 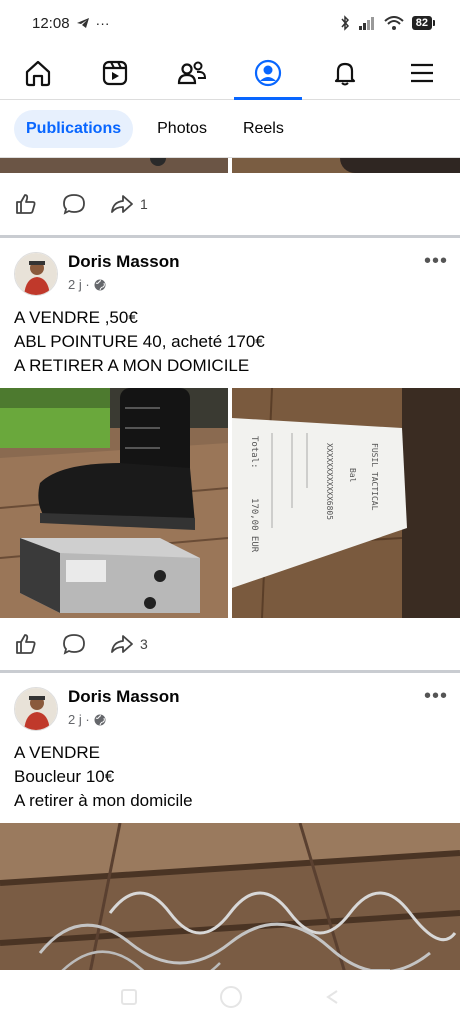 What do you see at coordinates (144, 204) in the screenshot?
I see `share-count: 1` at bounding box center [144, 204].